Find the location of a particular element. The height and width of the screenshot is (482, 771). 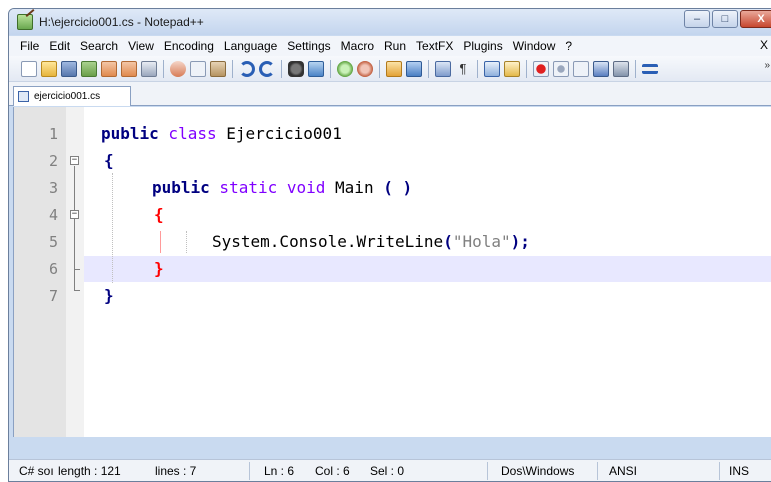

close-document-button: X is located at coordinates (764, 45).